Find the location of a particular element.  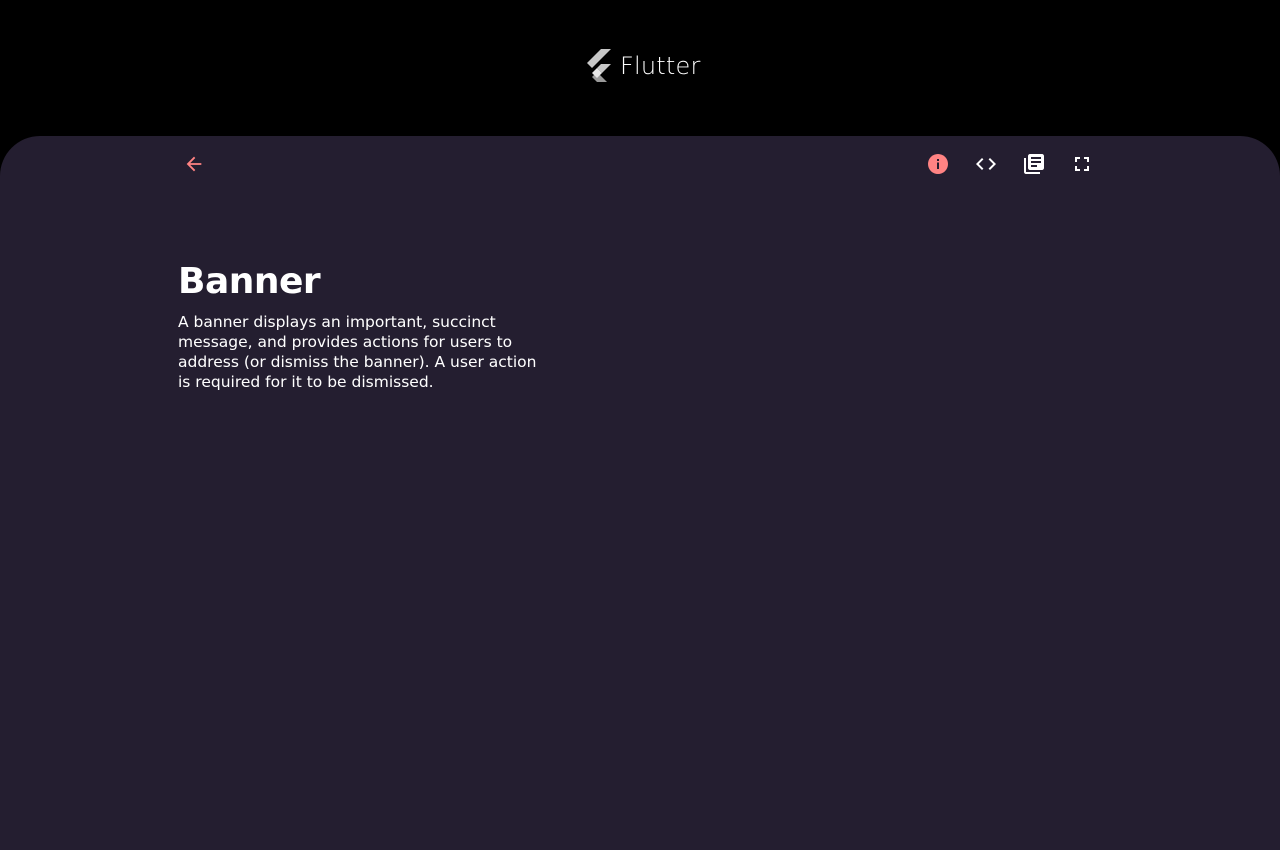

code-icon is located at coordinates (986, 164).